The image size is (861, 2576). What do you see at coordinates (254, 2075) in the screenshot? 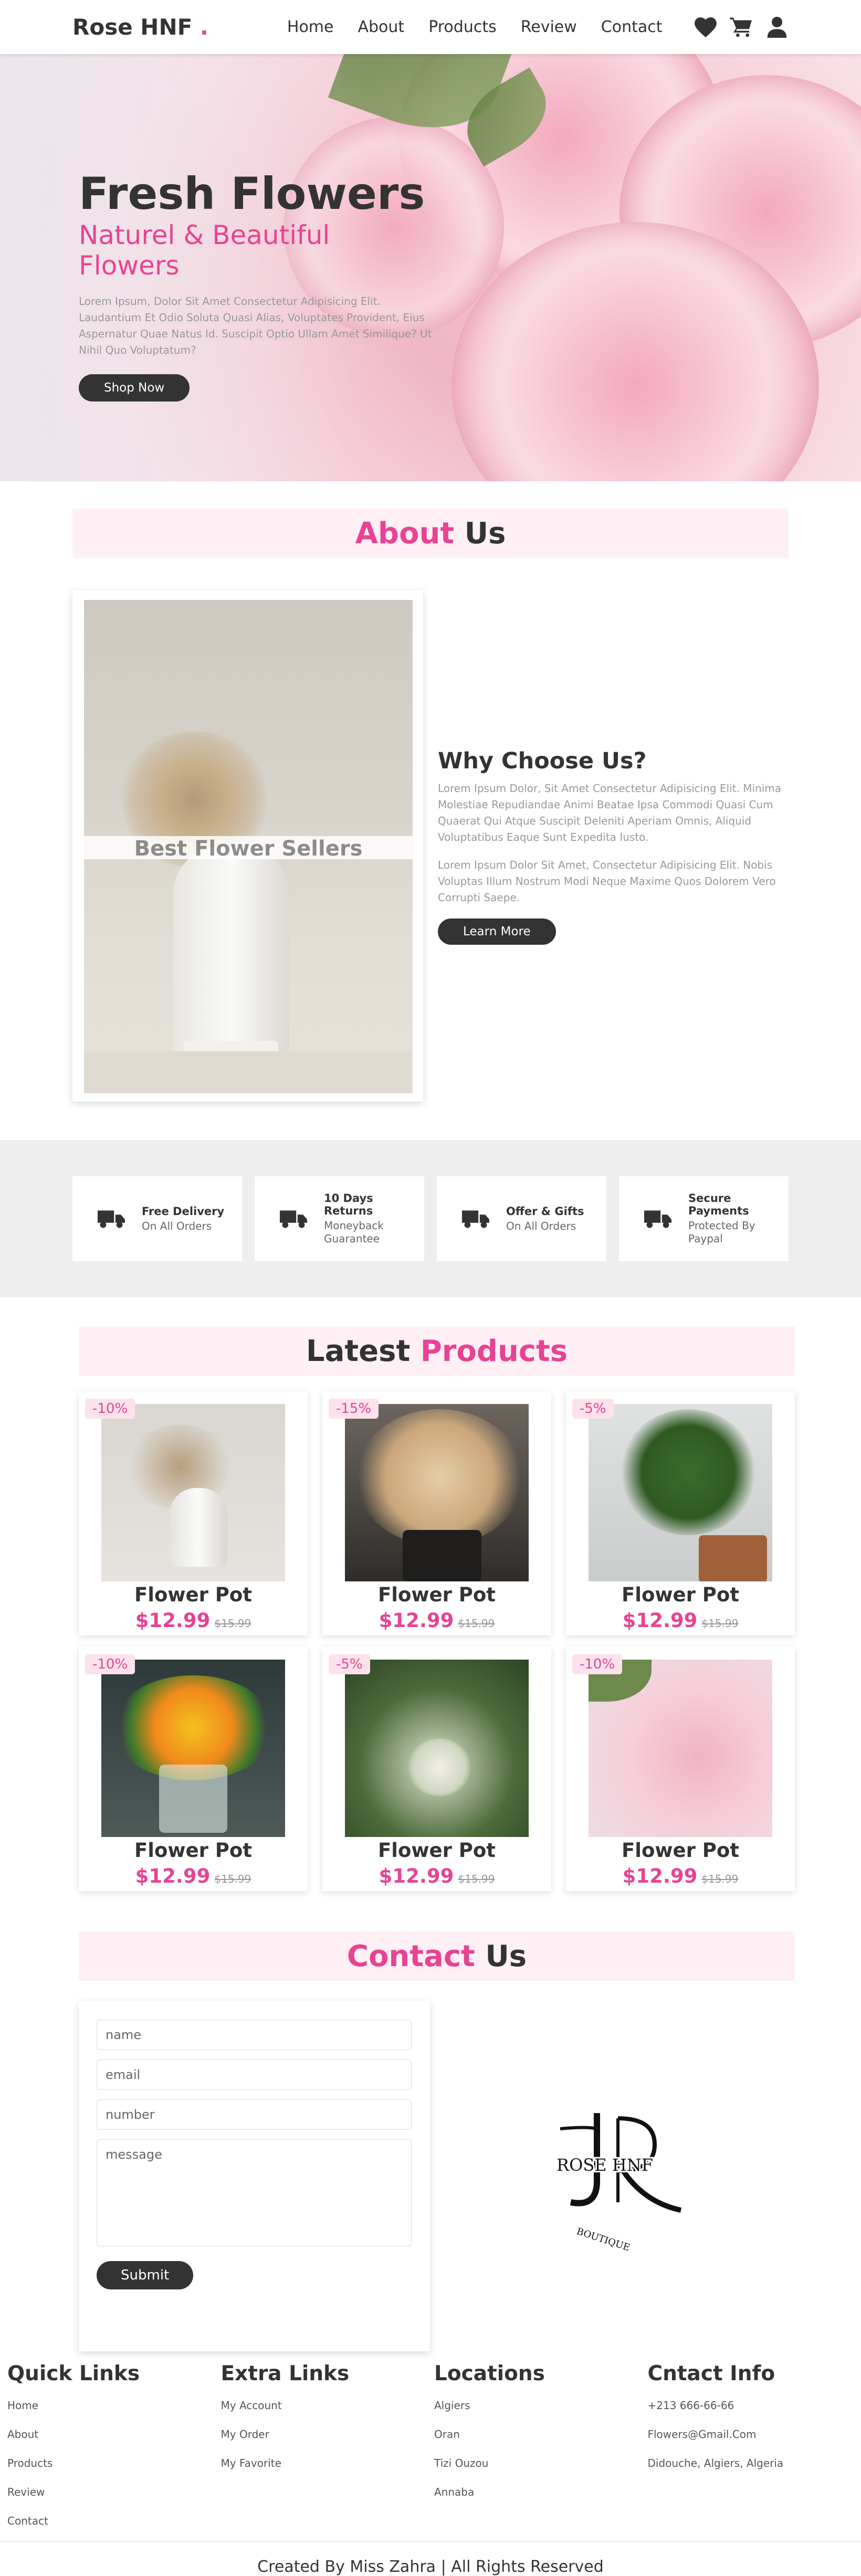
I see `email-field: email` at bounding box center [254, 2075].